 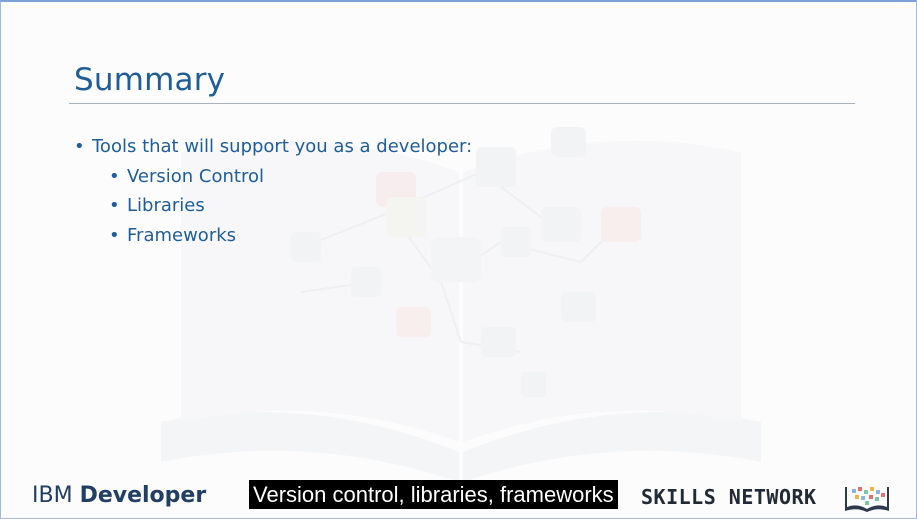 I want to click on sub-bullet-item: • Frameworks, so click(x=172, y=235).